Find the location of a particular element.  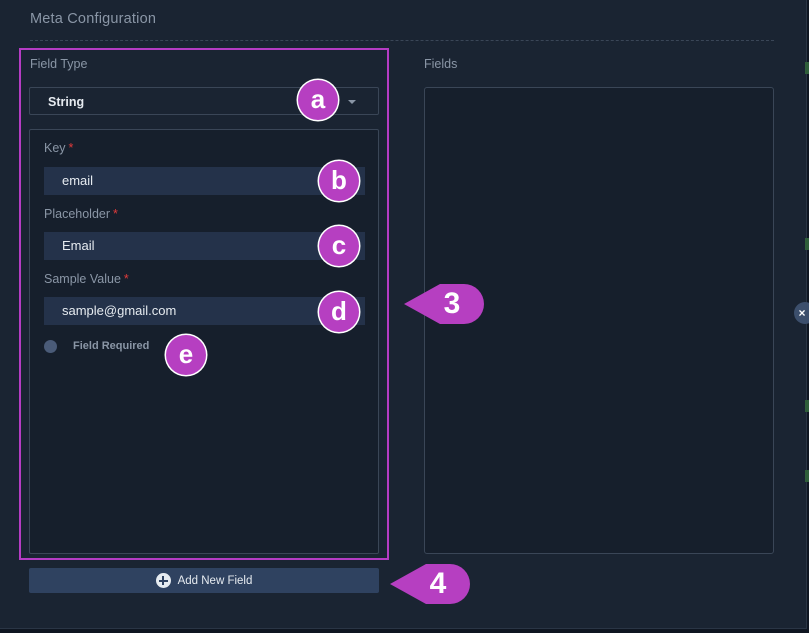

sample-value-label-text: Sample Value is located at coordinates (82, 279).